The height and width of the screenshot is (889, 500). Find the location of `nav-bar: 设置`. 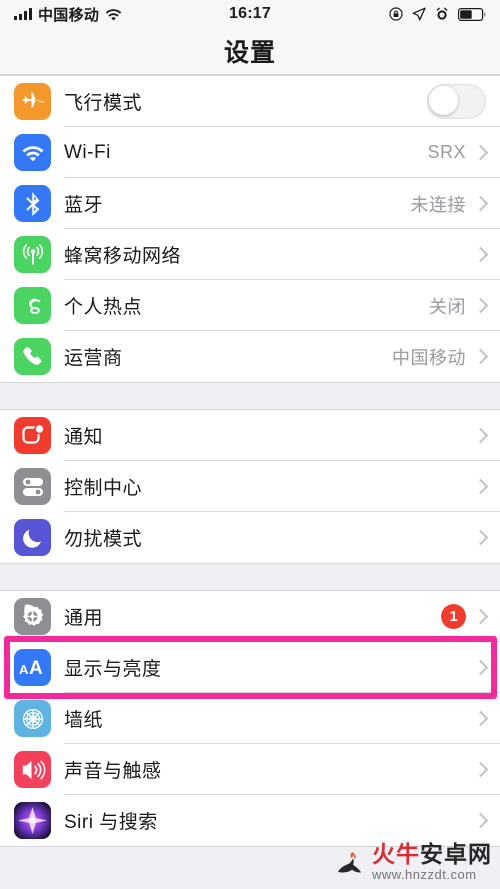

nav-bar: 设置 is located at coordinates (250, 51).